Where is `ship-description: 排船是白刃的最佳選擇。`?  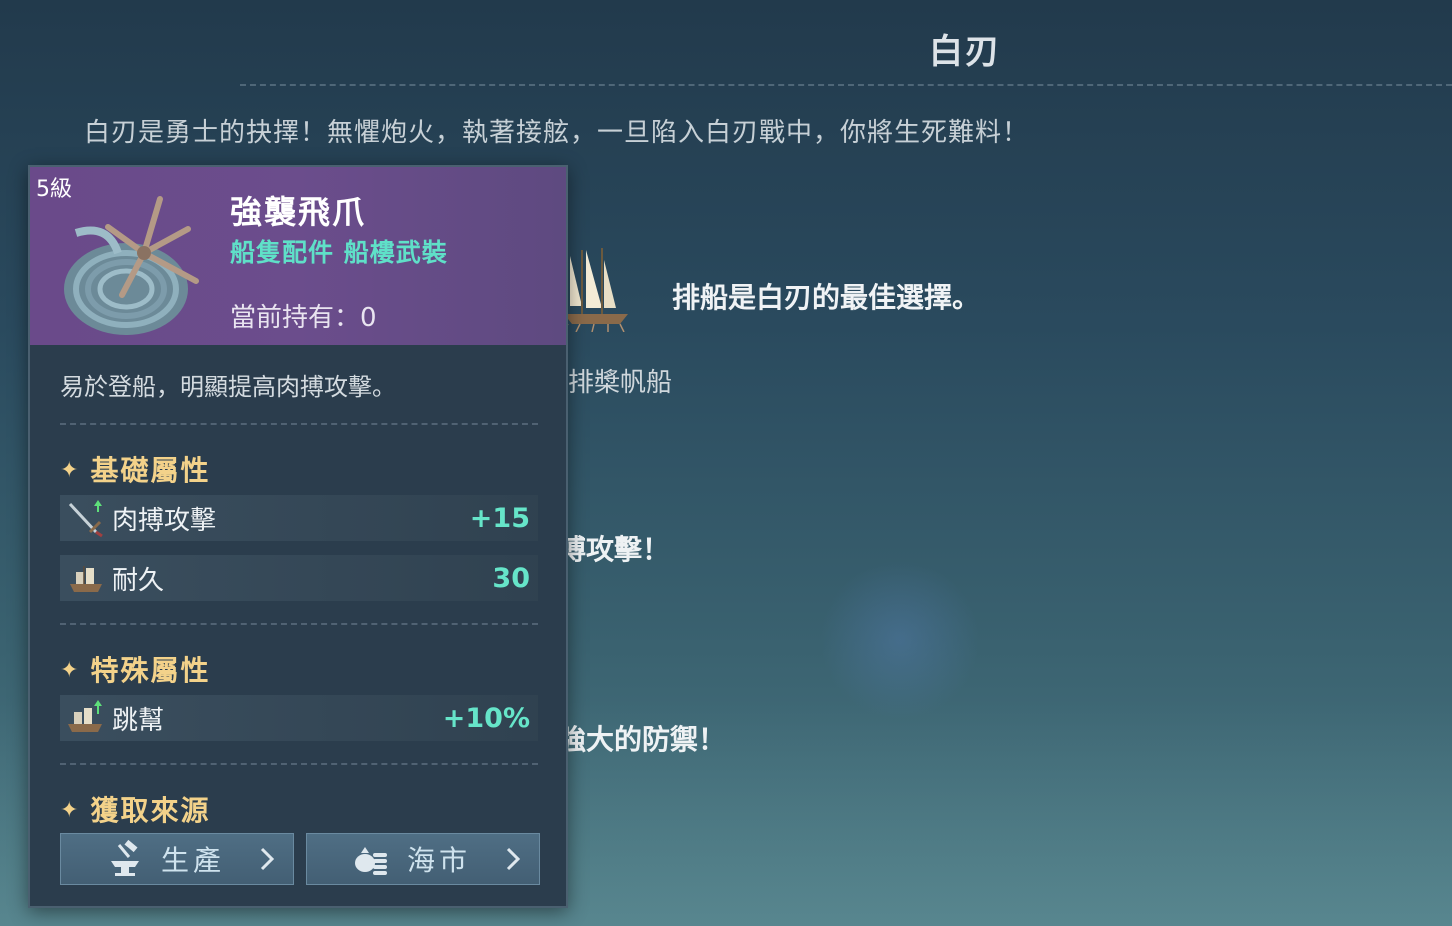 ship-description: 排船是白刃的最佳選擇。 is located at coordinates (826, 297).